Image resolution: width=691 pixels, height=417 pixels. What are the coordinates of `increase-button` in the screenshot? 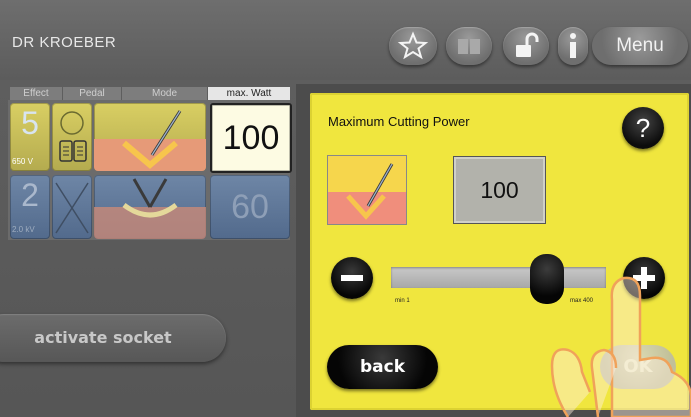 It's located at (644, 278).